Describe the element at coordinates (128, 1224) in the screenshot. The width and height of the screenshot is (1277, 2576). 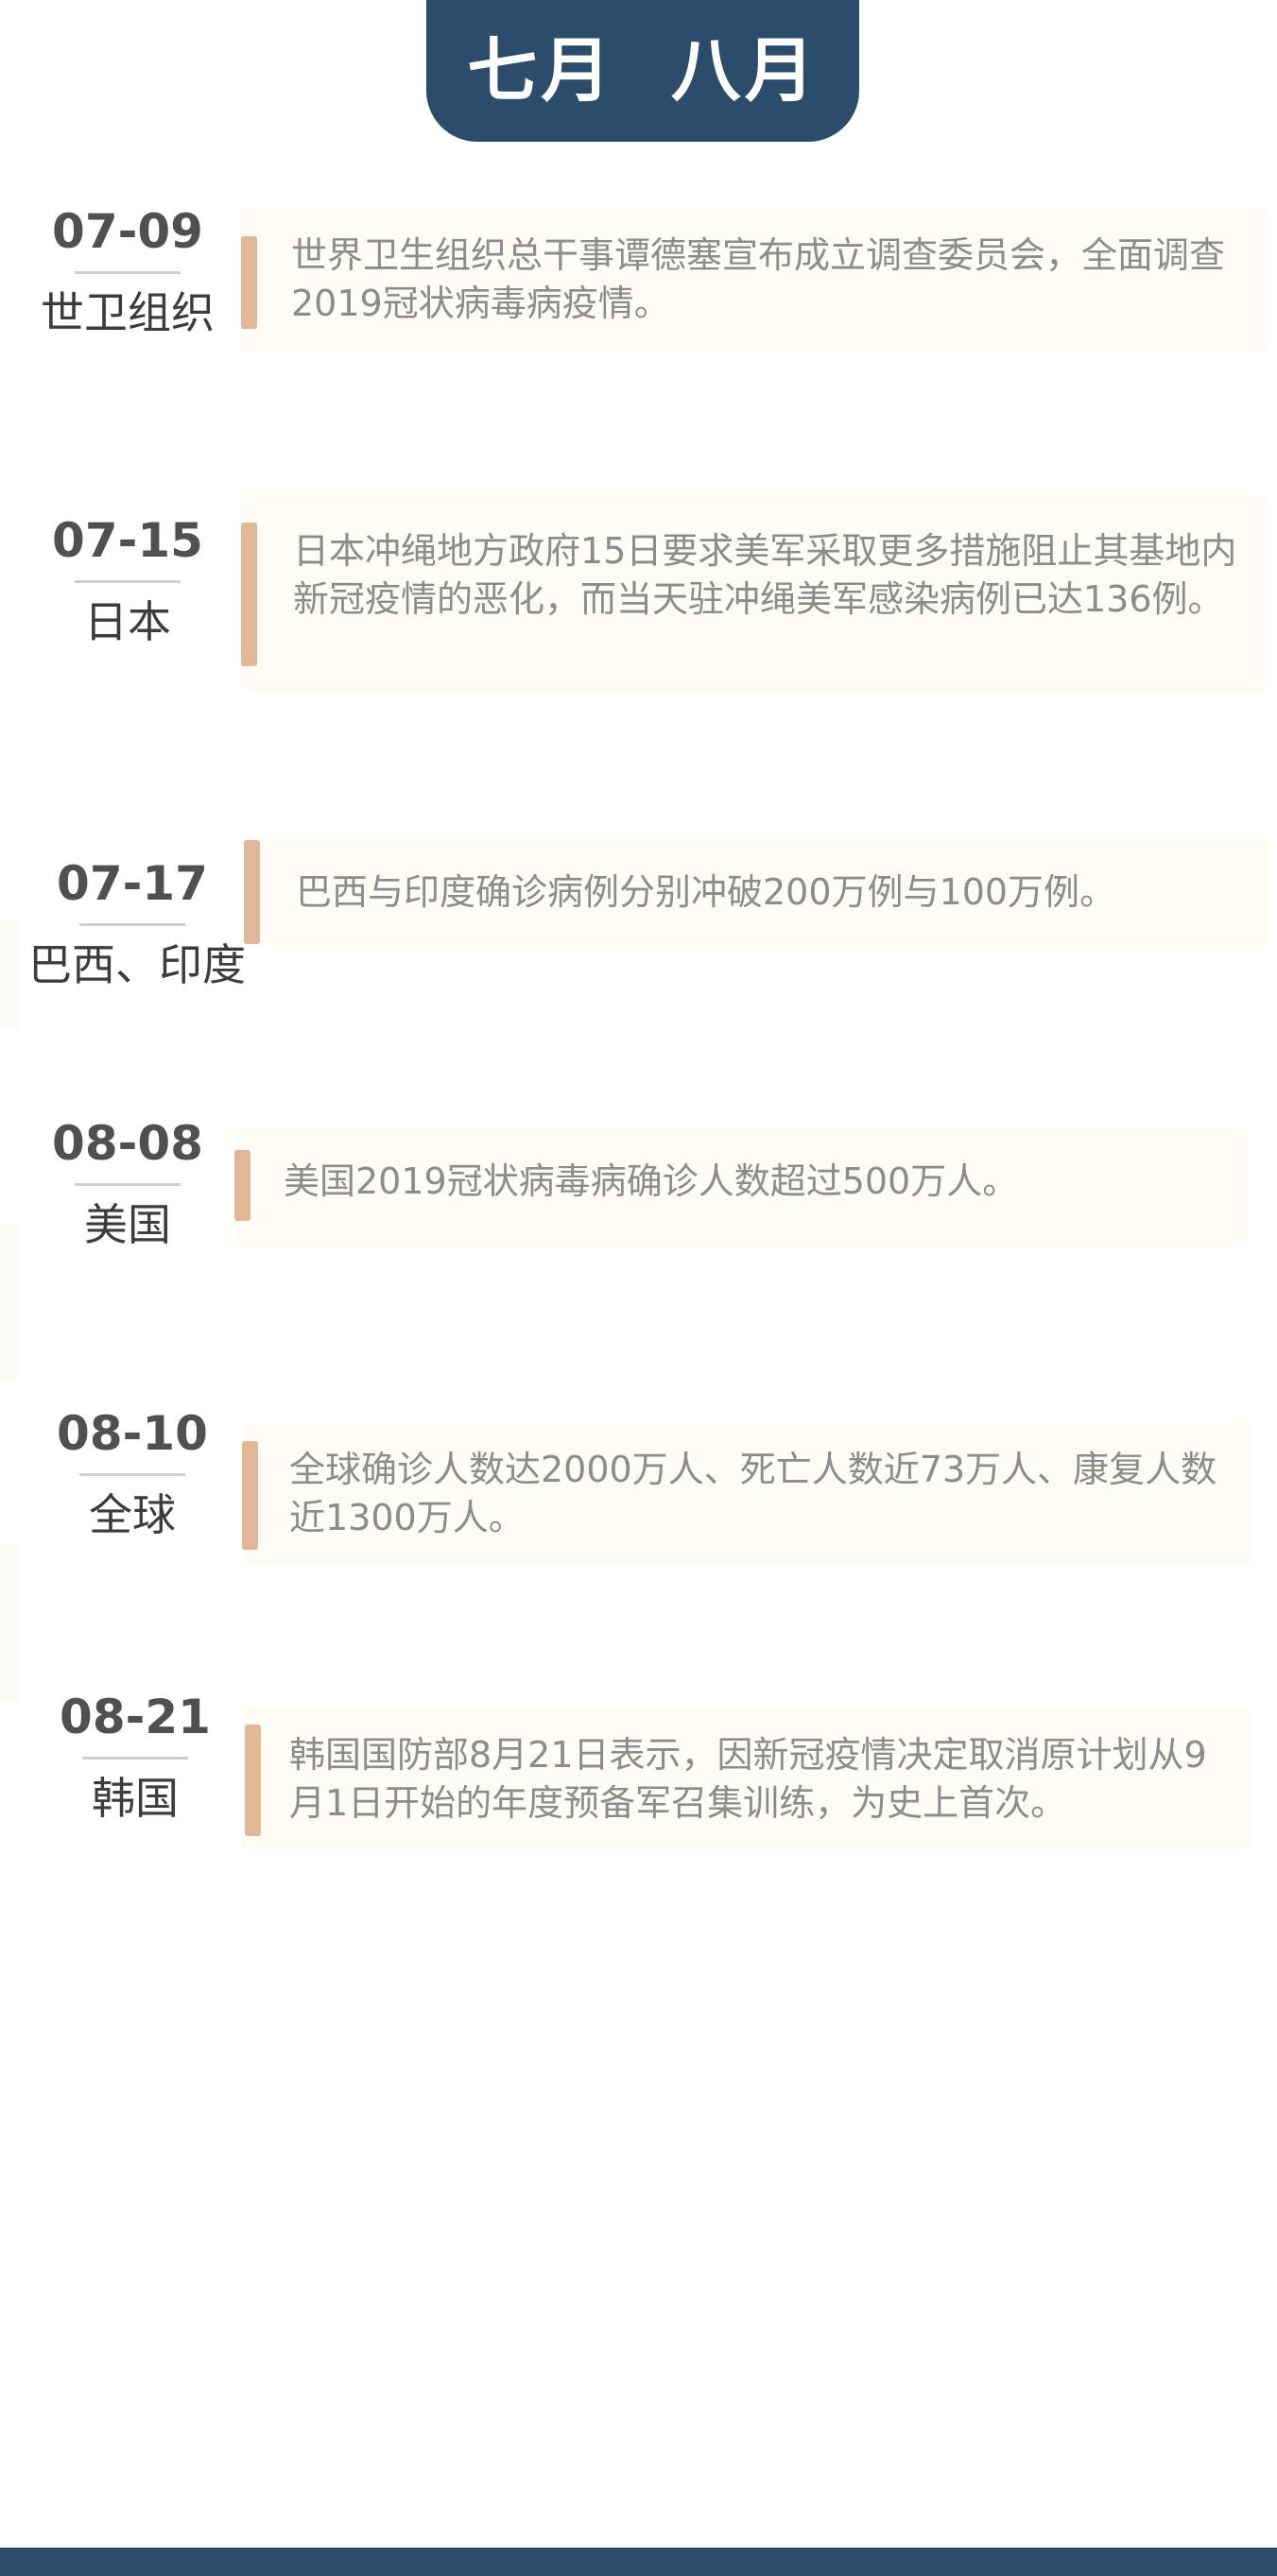
I see `entry-region: 美国` at that location.